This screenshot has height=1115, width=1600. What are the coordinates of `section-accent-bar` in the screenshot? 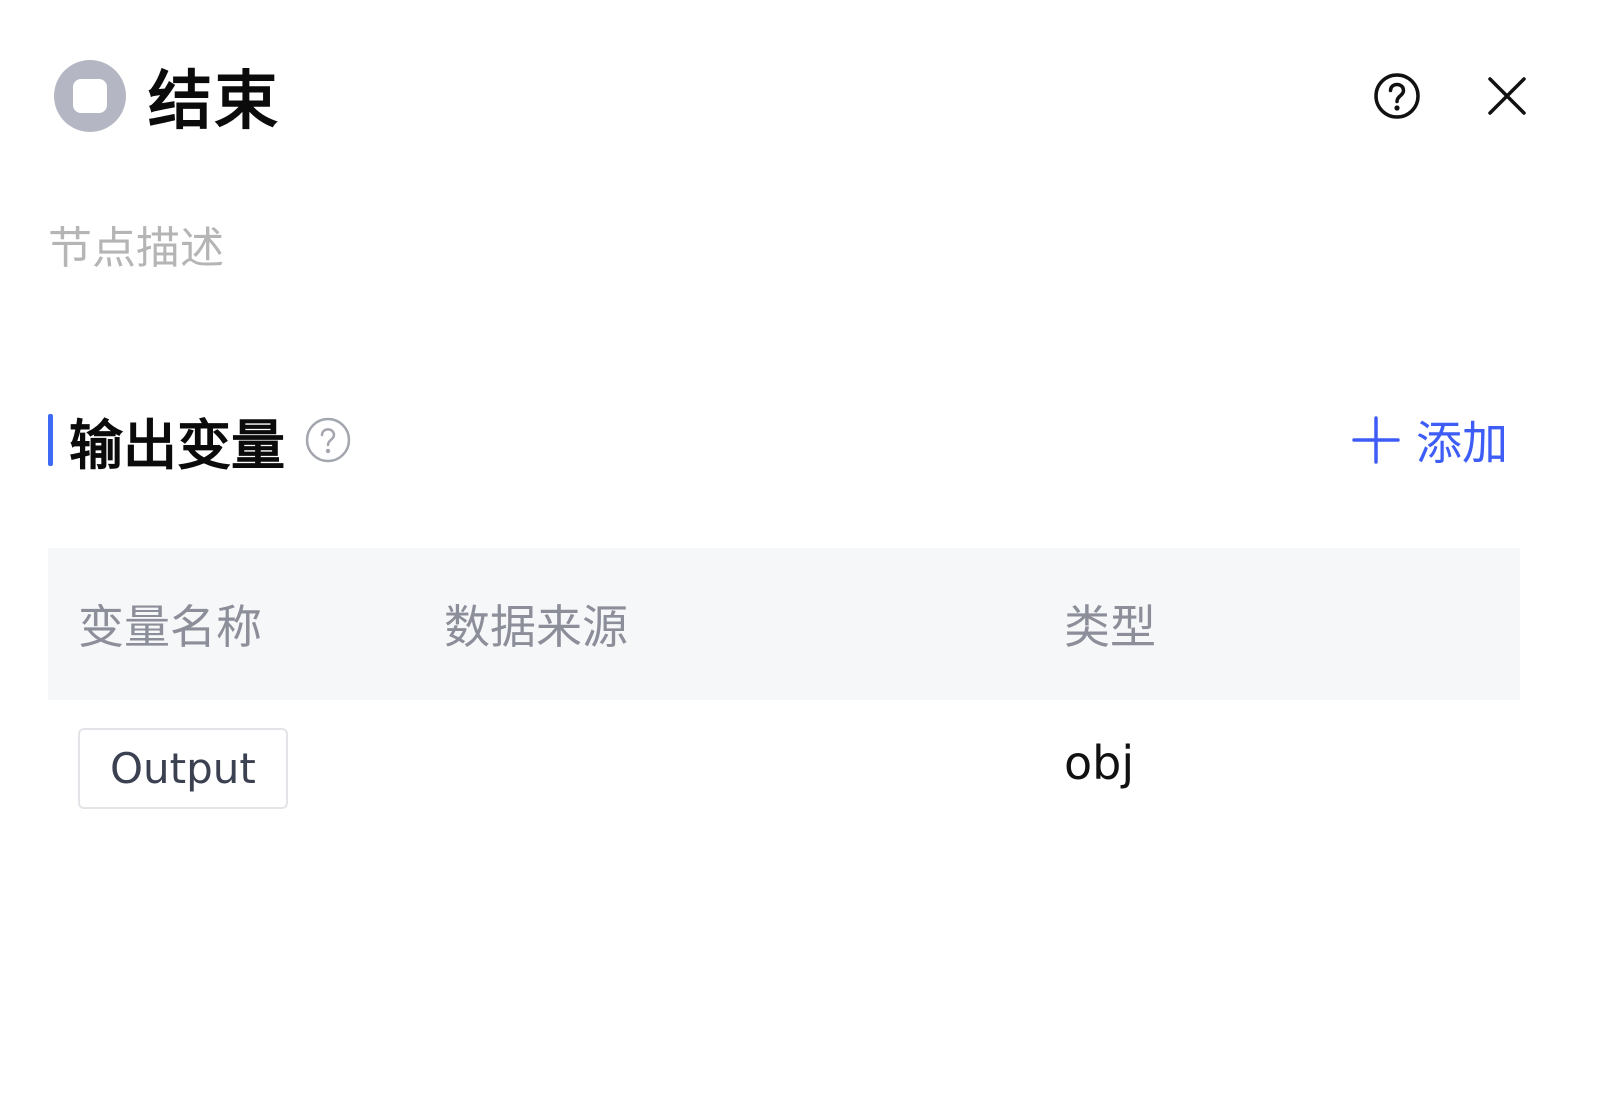 It's located at (50, 440).